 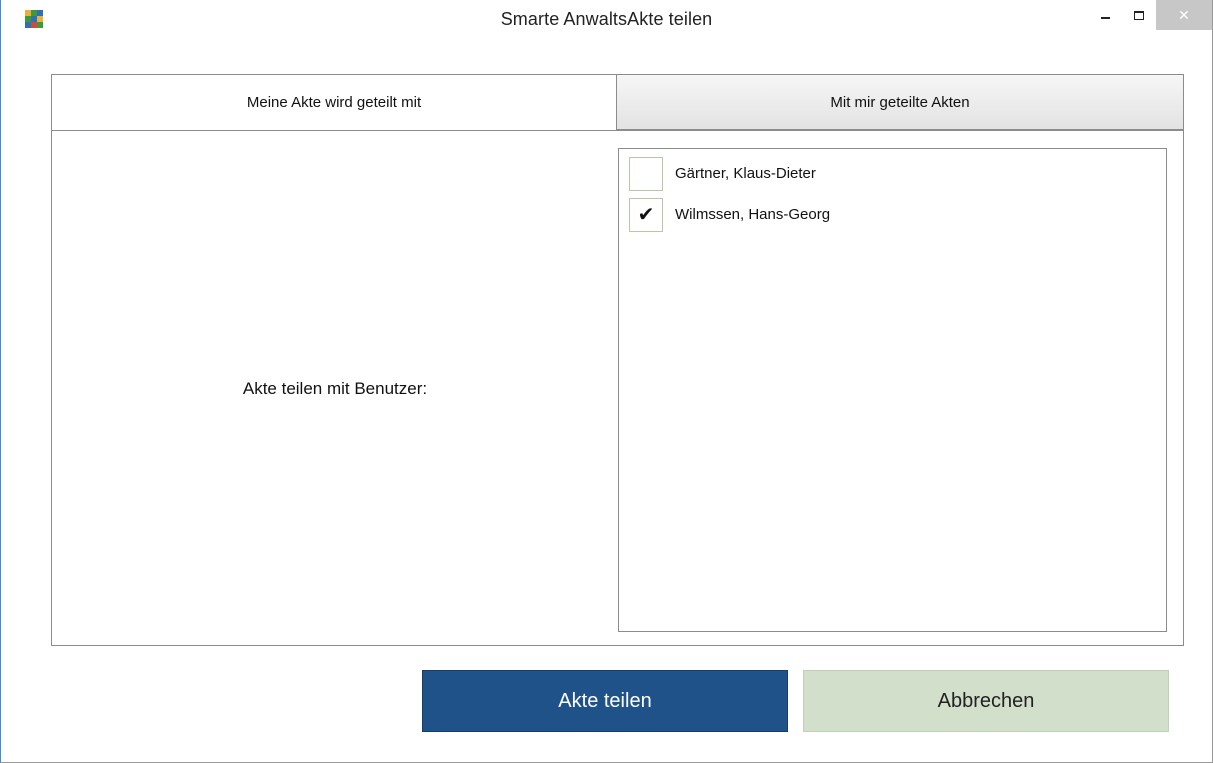 I want to click on close-icon: ✕, so click(x=1184, y=14).